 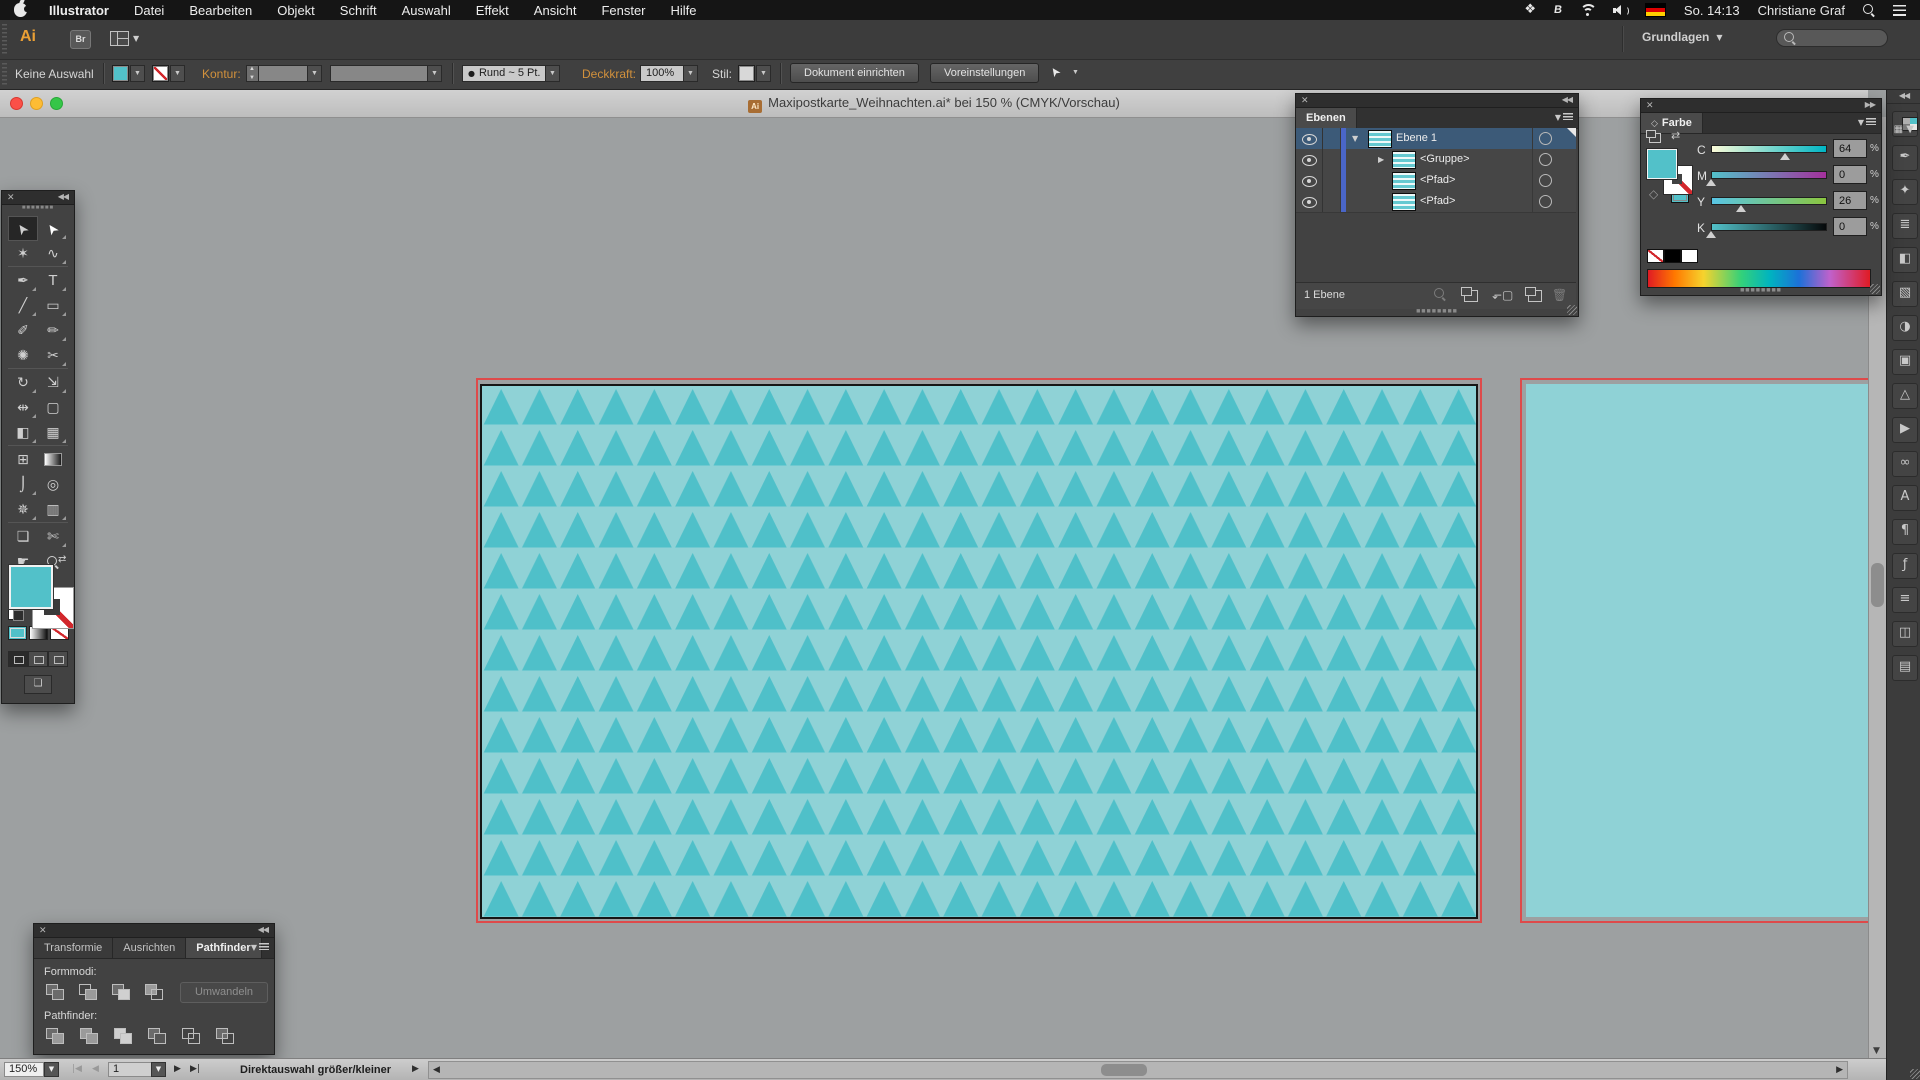 What do you see at coordinates (24, 1069) in the screenshot?
I see `zoom-level-field: 150%` at bounding box center [24, 1069].